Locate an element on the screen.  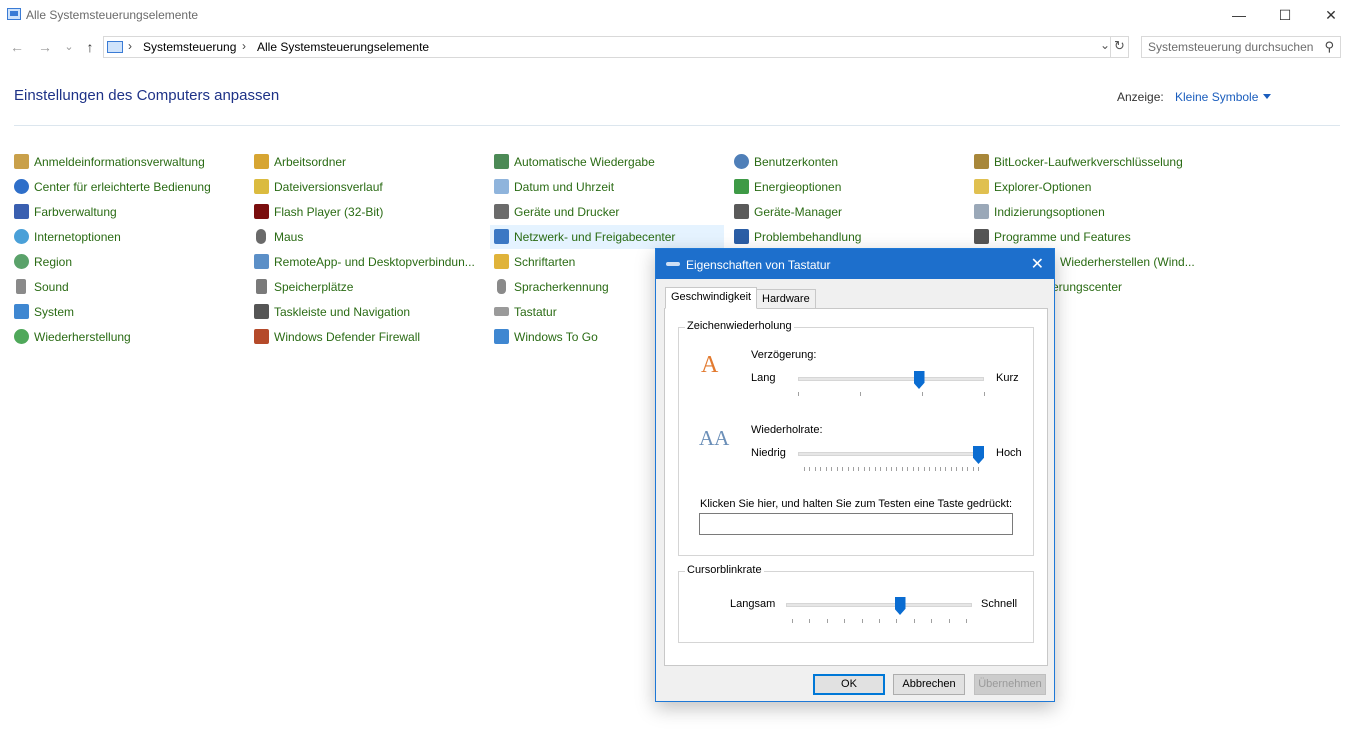
item-problembehandlung: Problembehandlung is located at coordinates (844, 238).